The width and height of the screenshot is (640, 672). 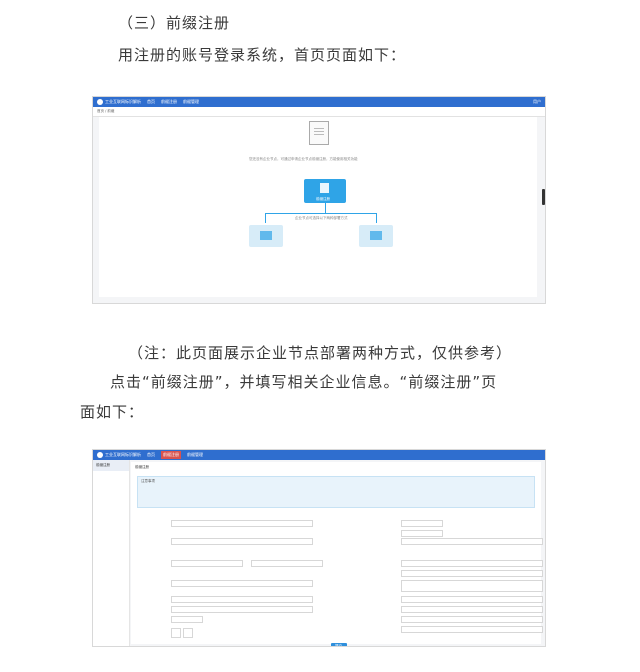 I want to click on self-build-option-card, so click(x=266, y=236).